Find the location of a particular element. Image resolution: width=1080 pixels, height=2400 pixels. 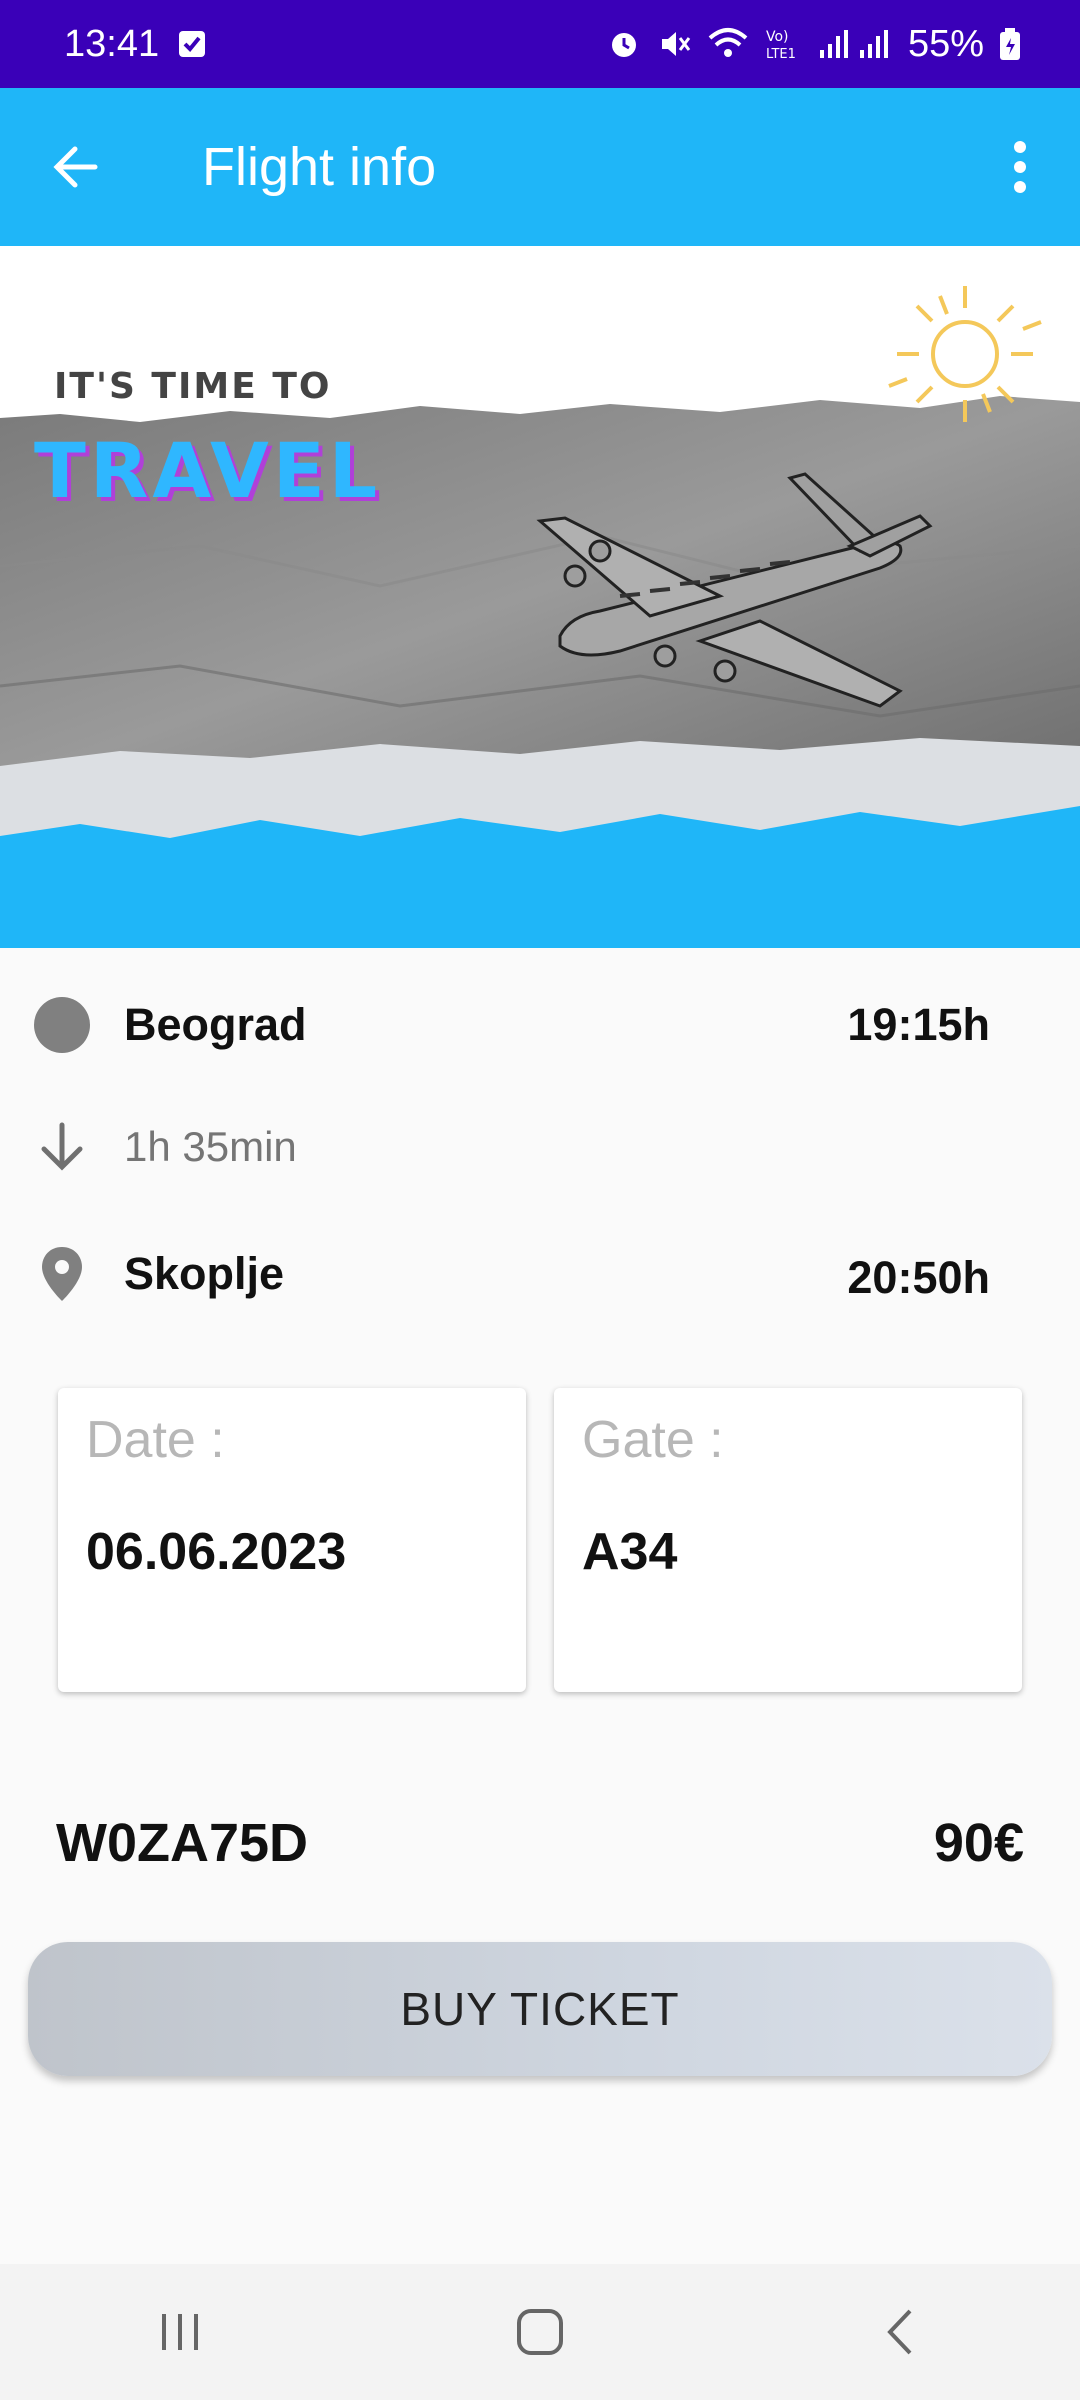

status-left: 13:41 is located at coordinates (135, 44).